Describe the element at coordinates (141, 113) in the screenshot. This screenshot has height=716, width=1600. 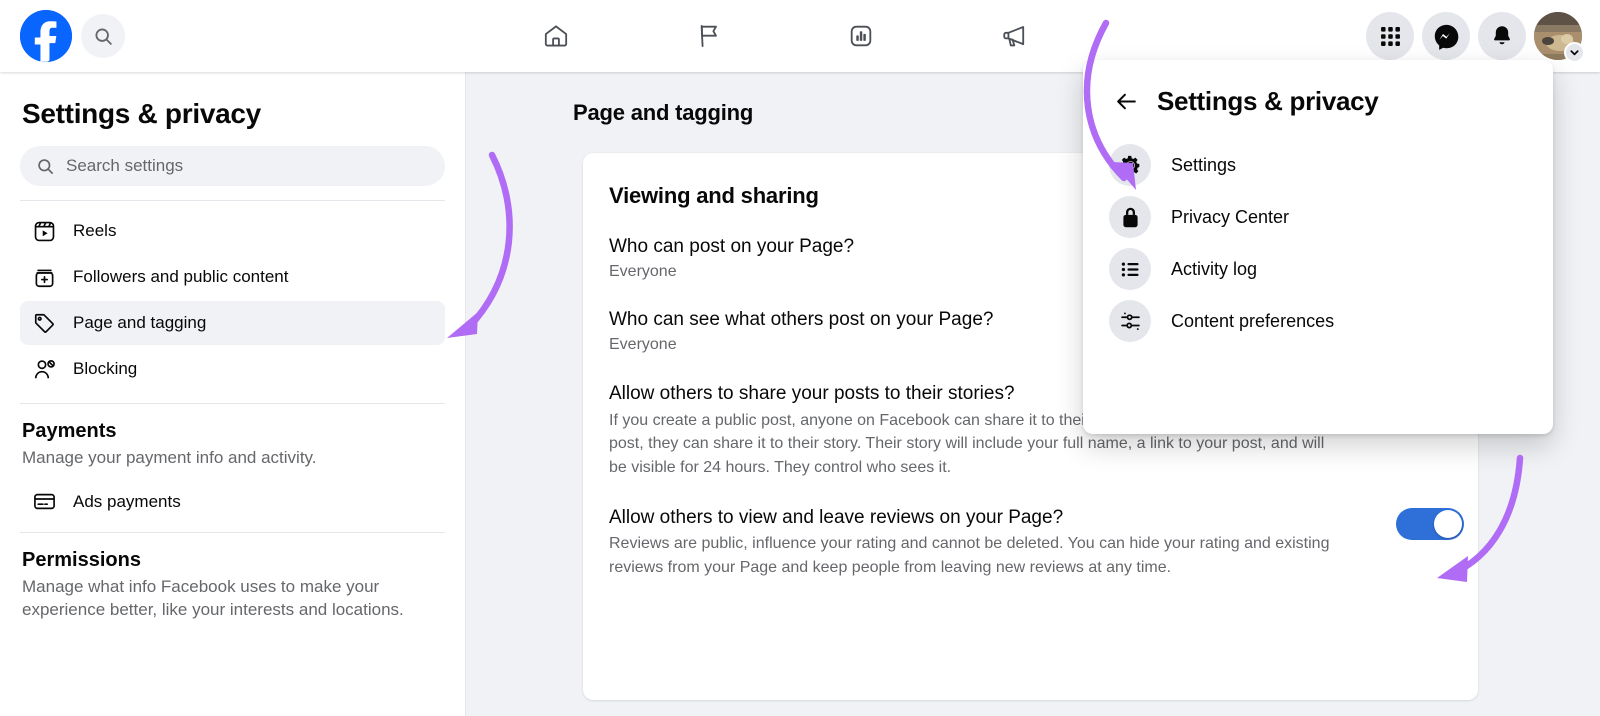
I see `page-title: Settings & privacy` at that location.